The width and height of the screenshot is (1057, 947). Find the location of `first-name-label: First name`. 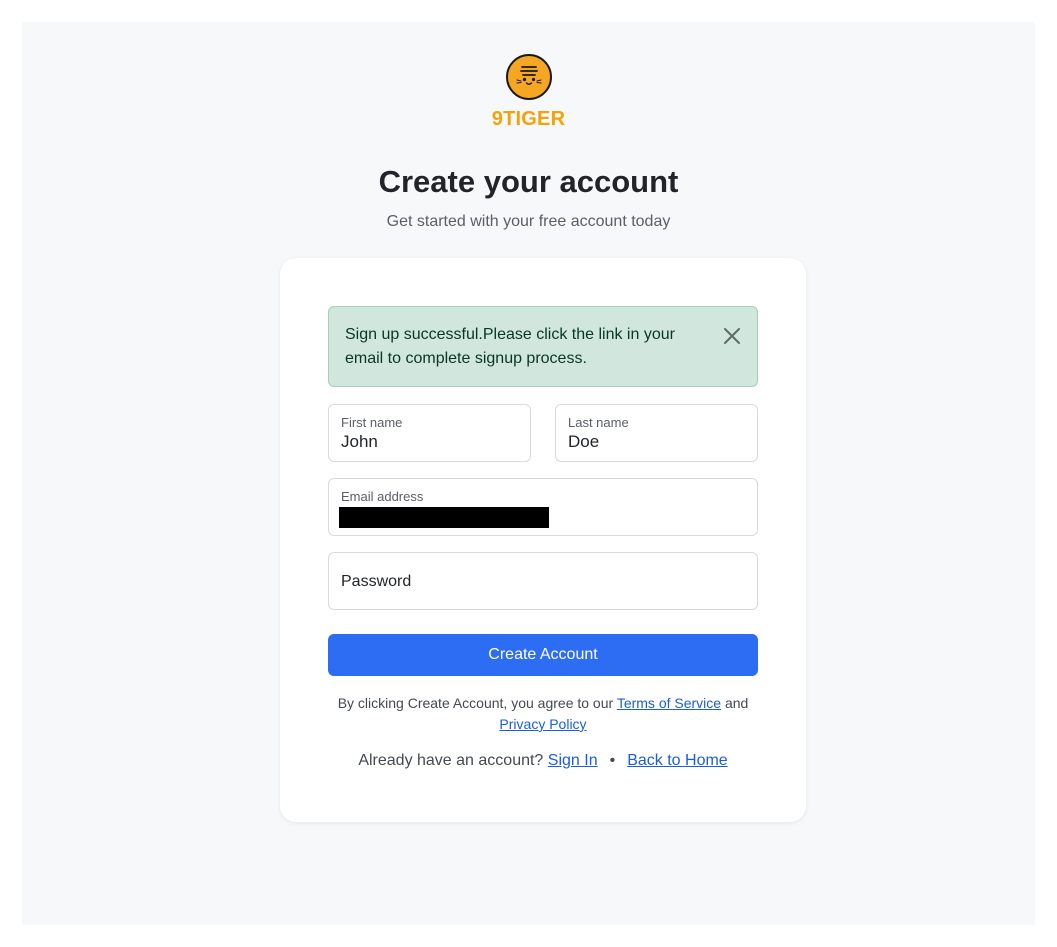

first-name-label: First name is located at coordinates (372, 422).